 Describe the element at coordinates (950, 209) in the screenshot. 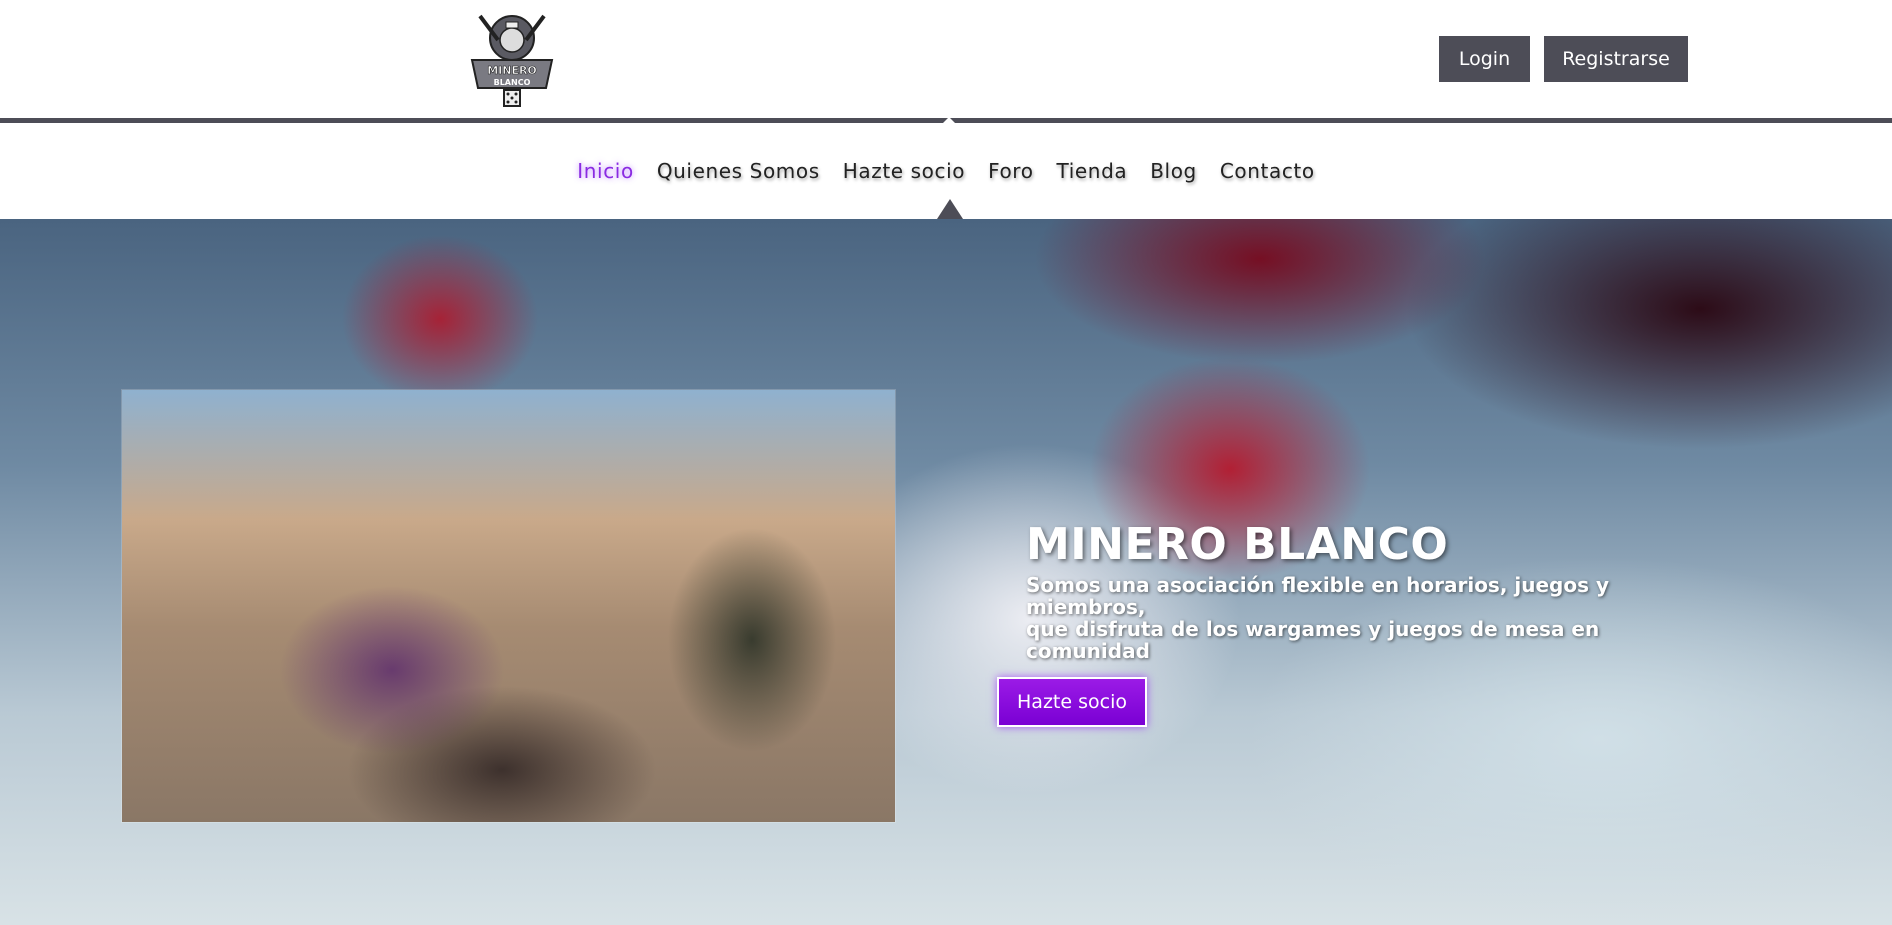

I see `nav-arrow` at that location.